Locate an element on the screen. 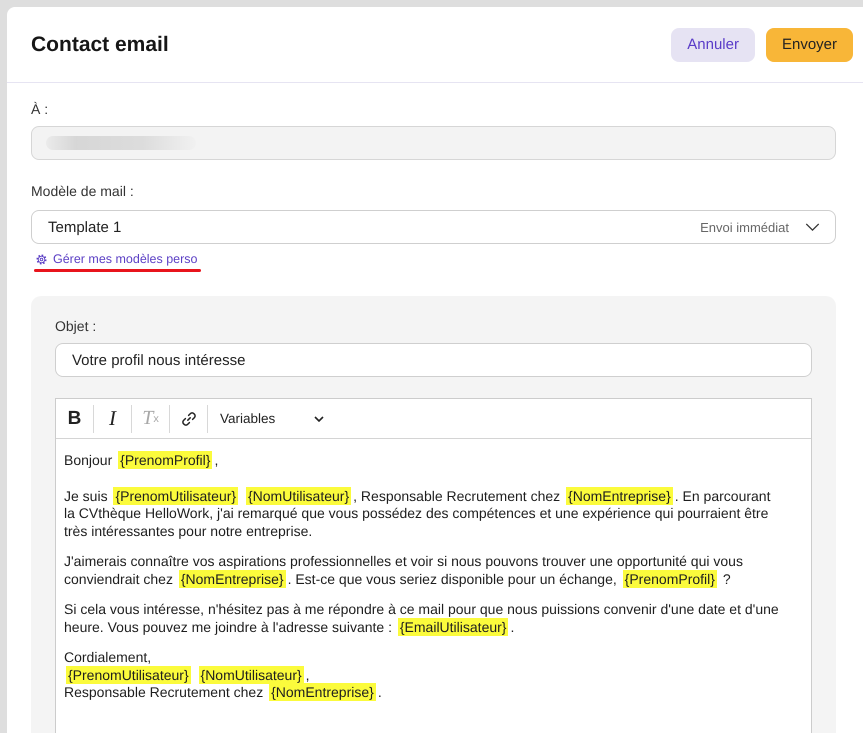  email-paragraph: J'aimerais connaître vos aspirations professionnelles et voir si nous pouvons trouver une opportunité qui vous conviendrait chez {NomEntreprise} . Est-ce que vous seriez disponible pour un échange, {PrenomProfil} ? is located at coordinates (404, 570).